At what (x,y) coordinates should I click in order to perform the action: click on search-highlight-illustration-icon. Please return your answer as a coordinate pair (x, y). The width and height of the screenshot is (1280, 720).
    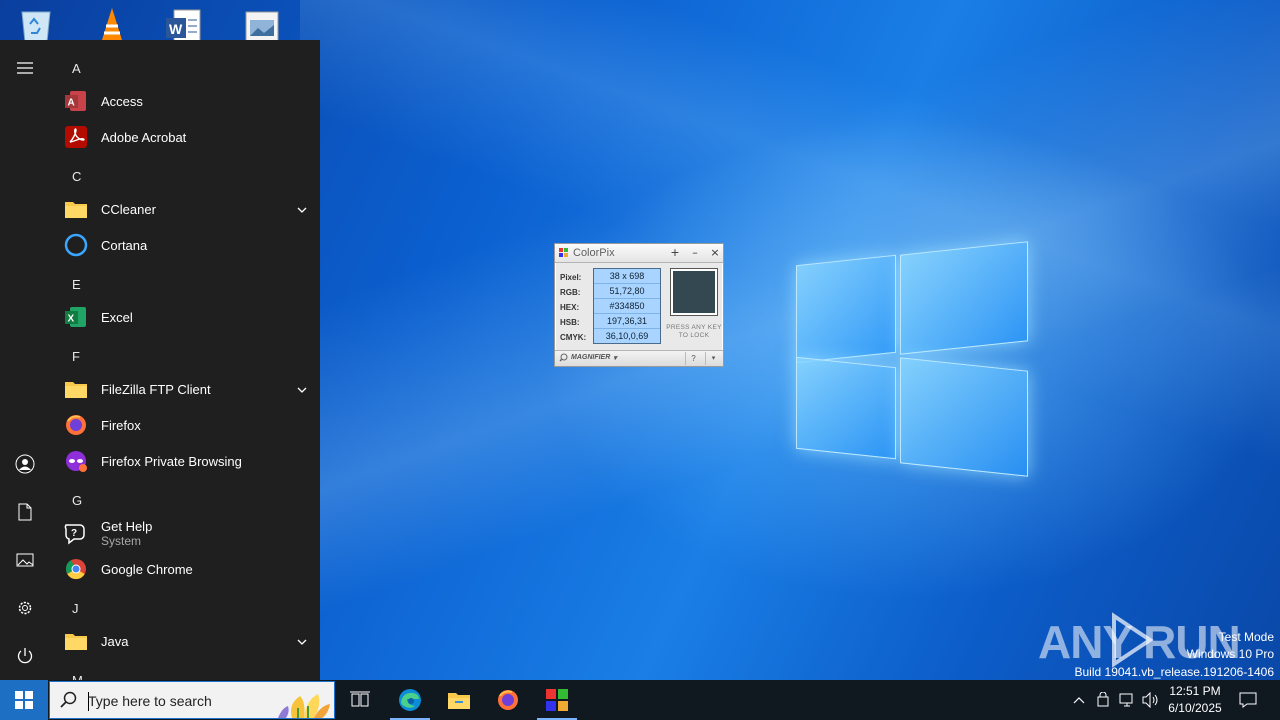
    Looking at the image, I should click on (304, 706).